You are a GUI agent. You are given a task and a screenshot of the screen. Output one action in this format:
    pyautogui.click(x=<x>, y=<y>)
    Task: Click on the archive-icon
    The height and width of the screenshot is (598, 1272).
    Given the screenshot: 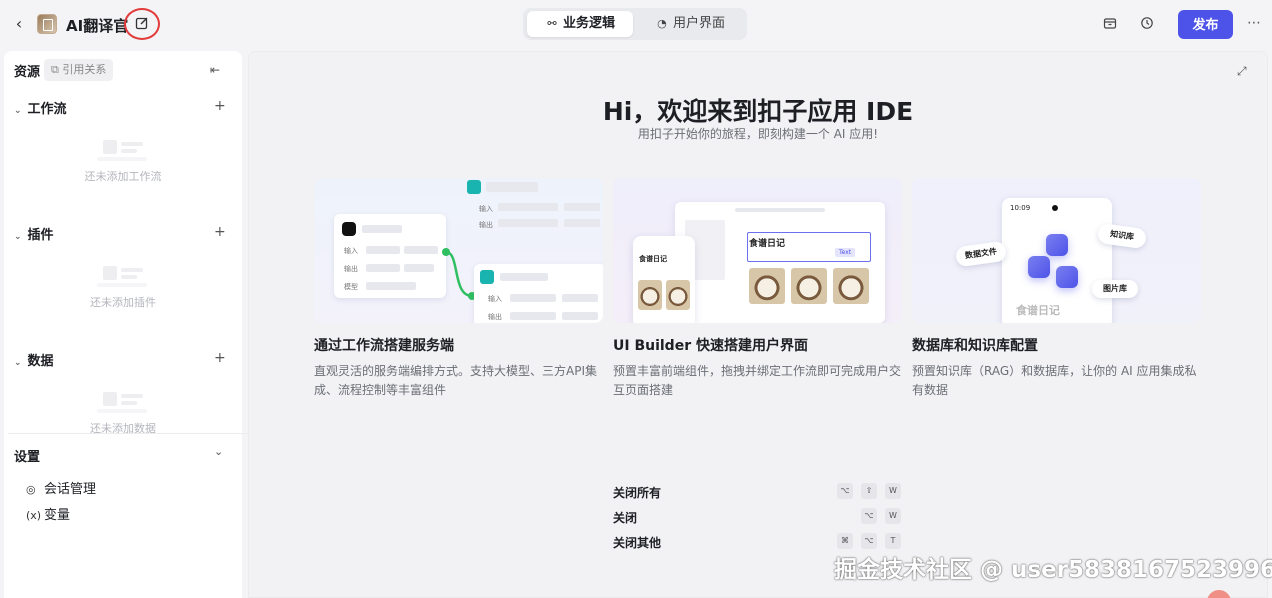 What is the action you would take?
    pyautogui.click(x=1110, y=24)
    